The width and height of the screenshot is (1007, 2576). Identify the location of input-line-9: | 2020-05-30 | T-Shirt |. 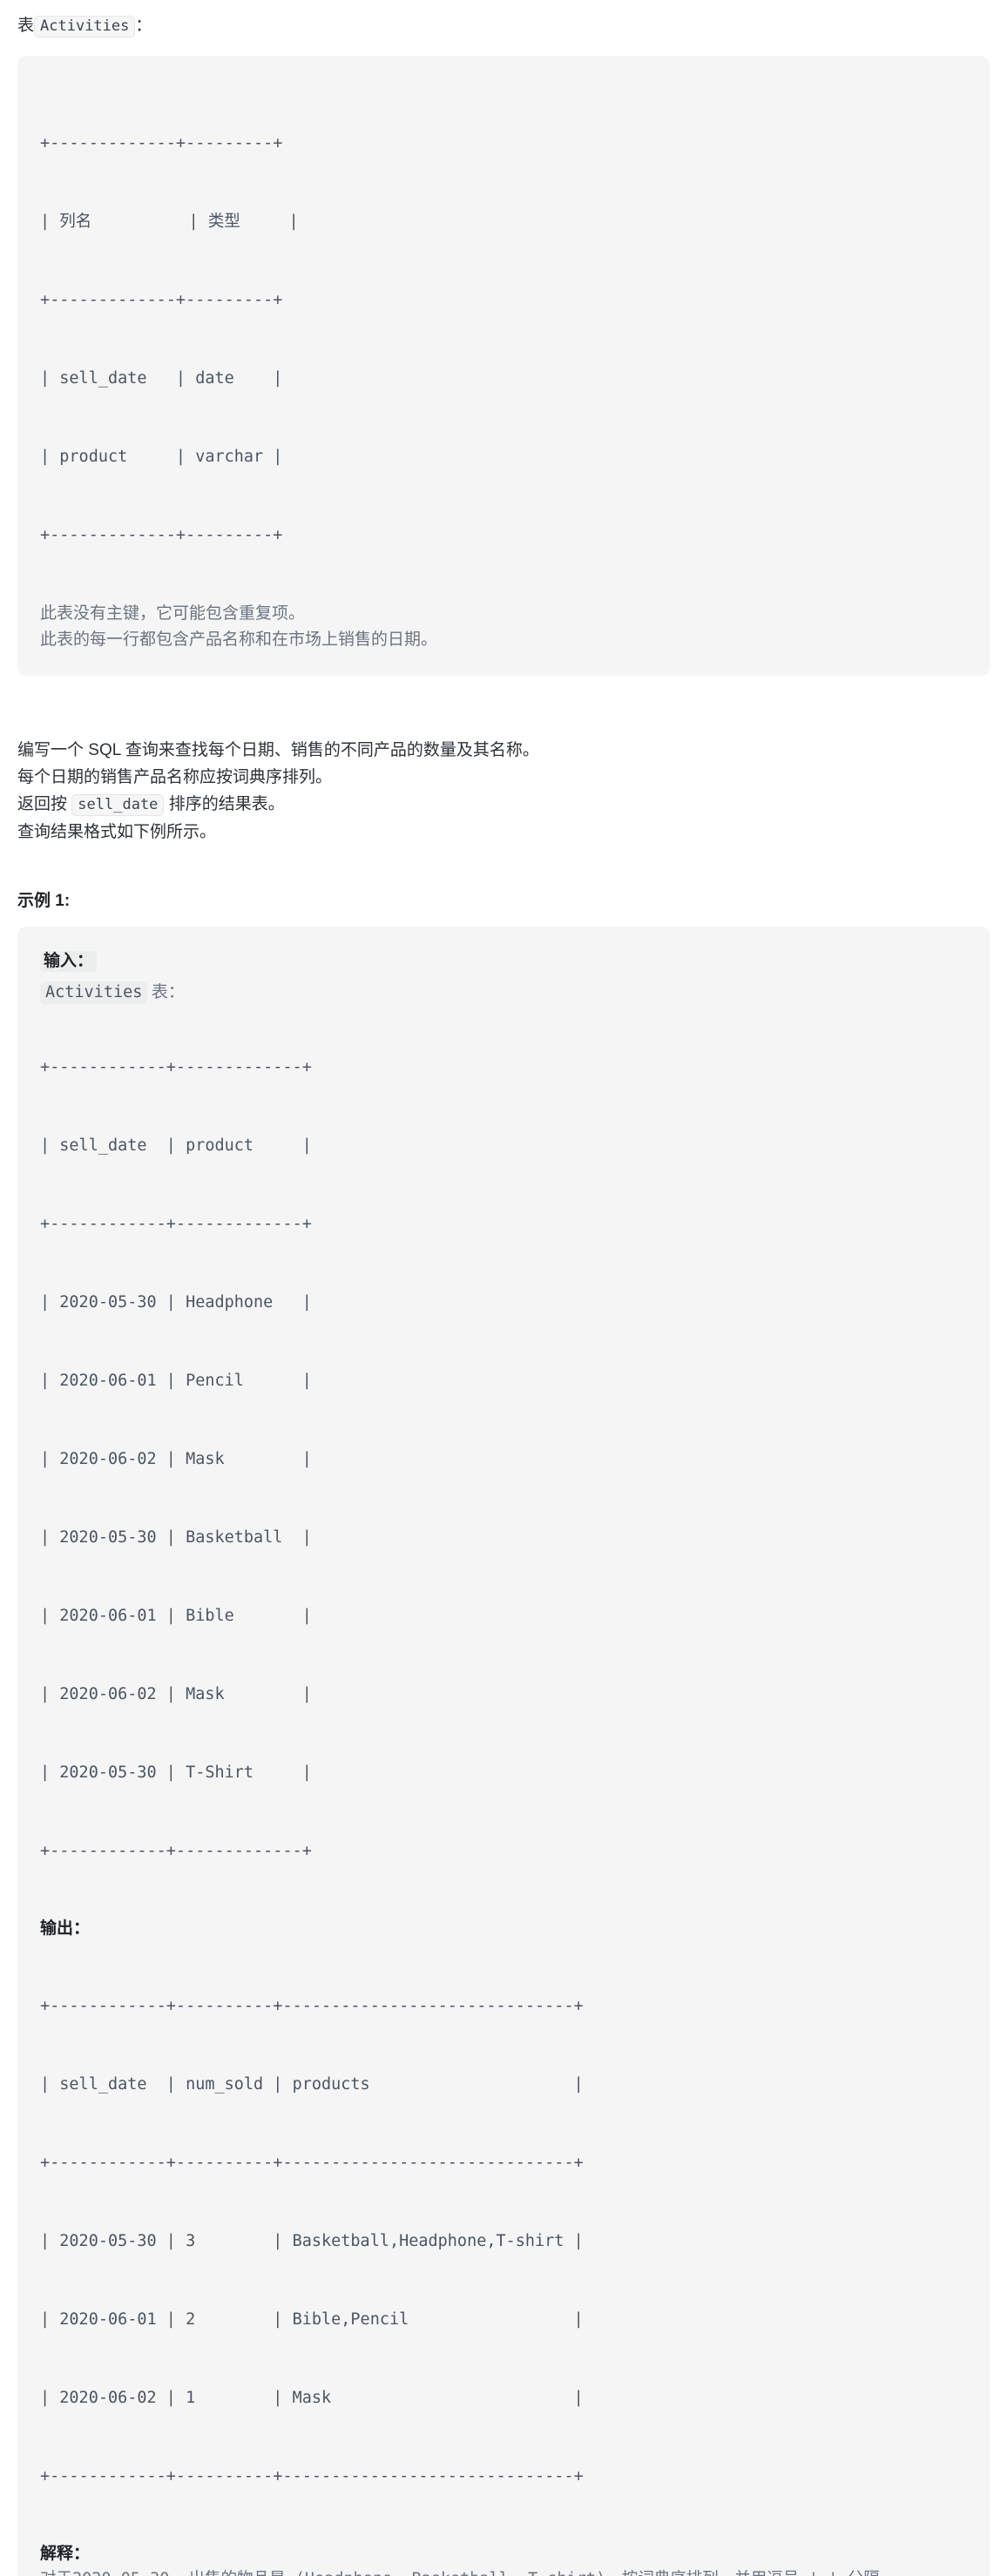
(176, 1772).